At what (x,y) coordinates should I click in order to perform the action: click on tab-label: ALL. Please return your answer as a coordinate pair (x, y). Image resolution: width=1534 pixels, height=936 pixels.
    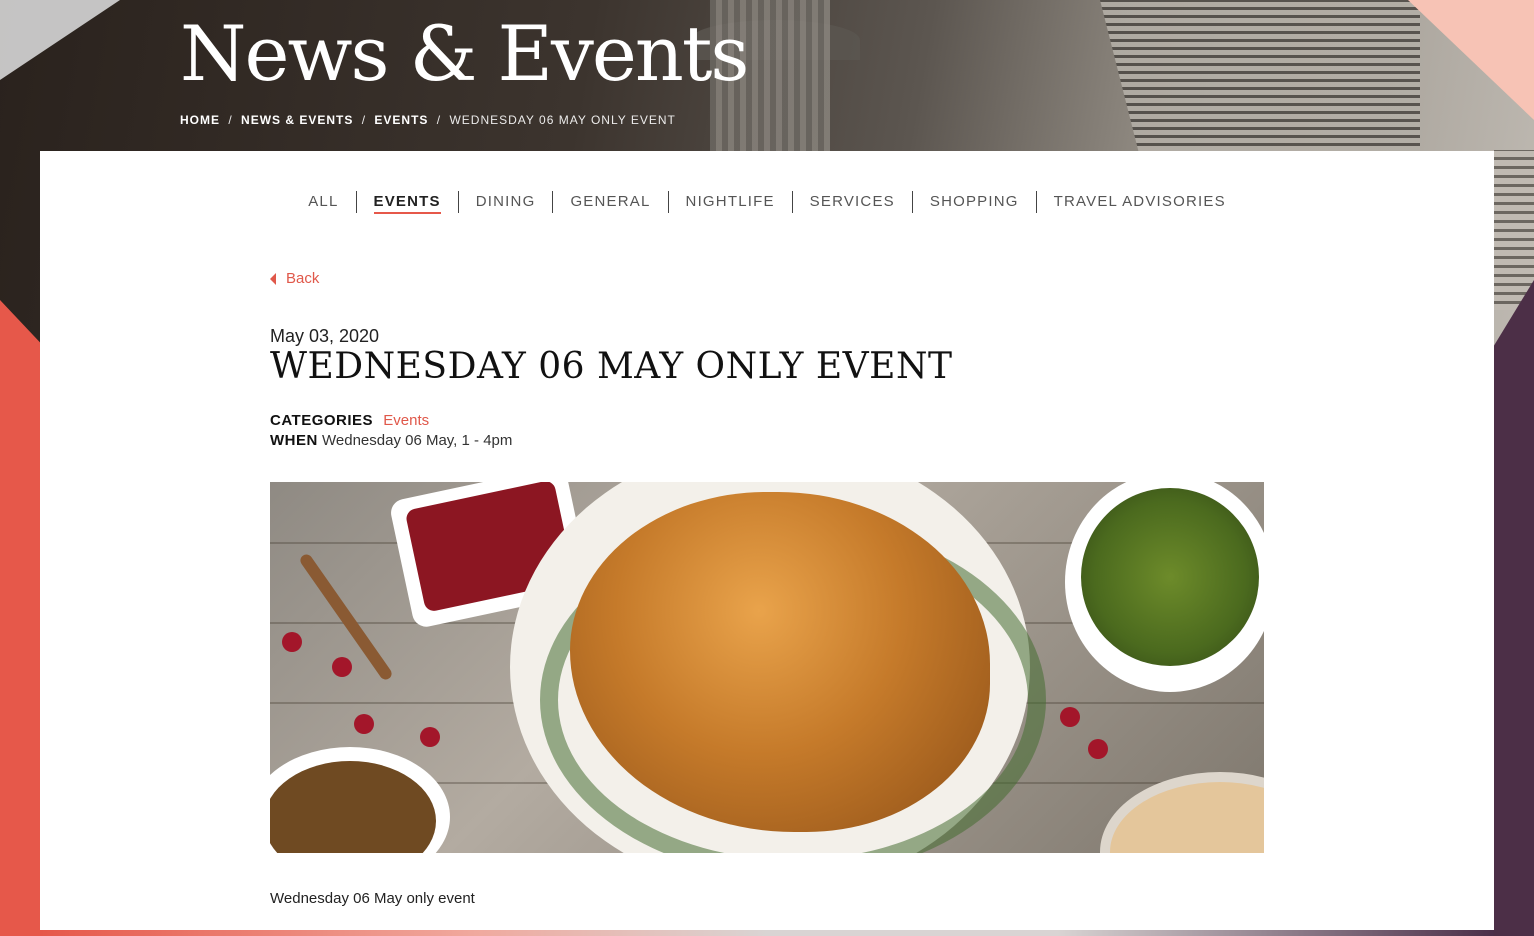
    Looking at the image, I should click on (323, 201).